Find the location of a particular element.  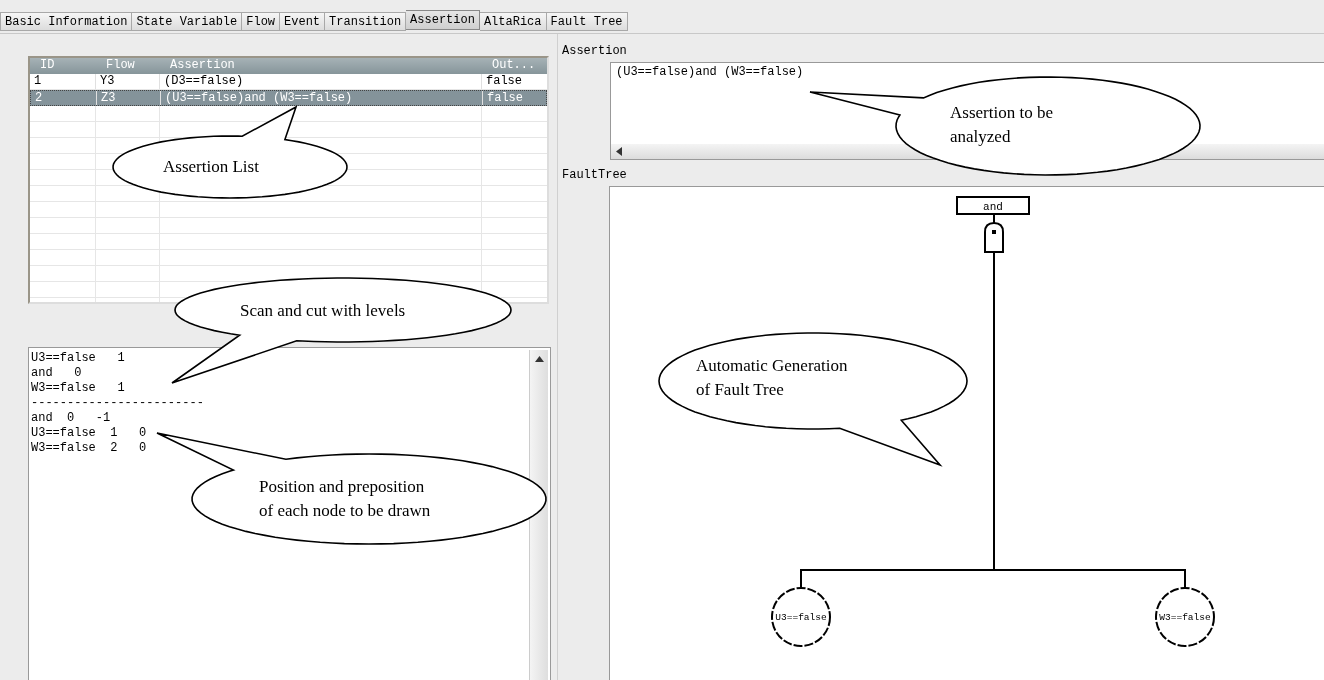

callout-text: Assertion to be analyzed is located at coordinates (1001, 125).